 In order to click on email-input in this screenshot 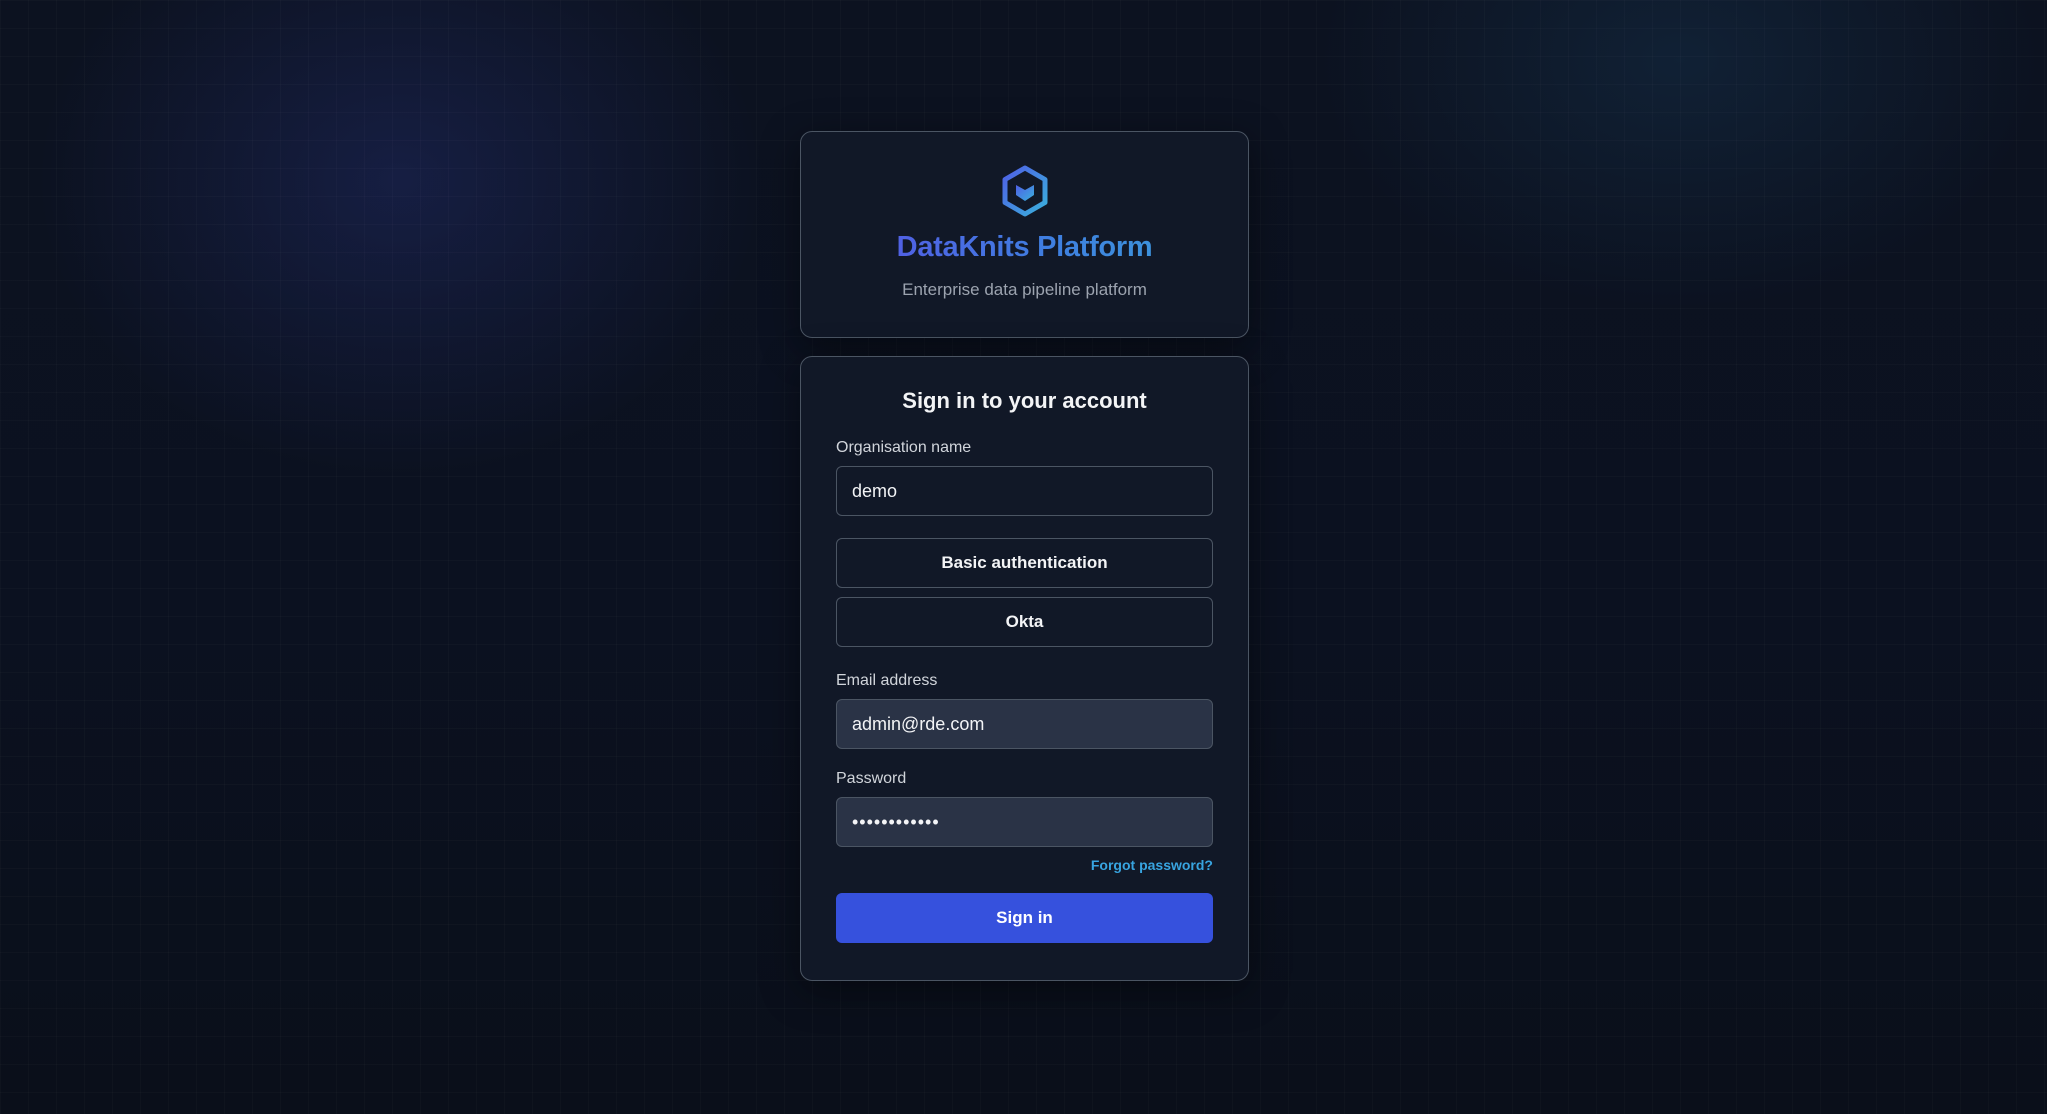, I will do `click(1024, 724)`.